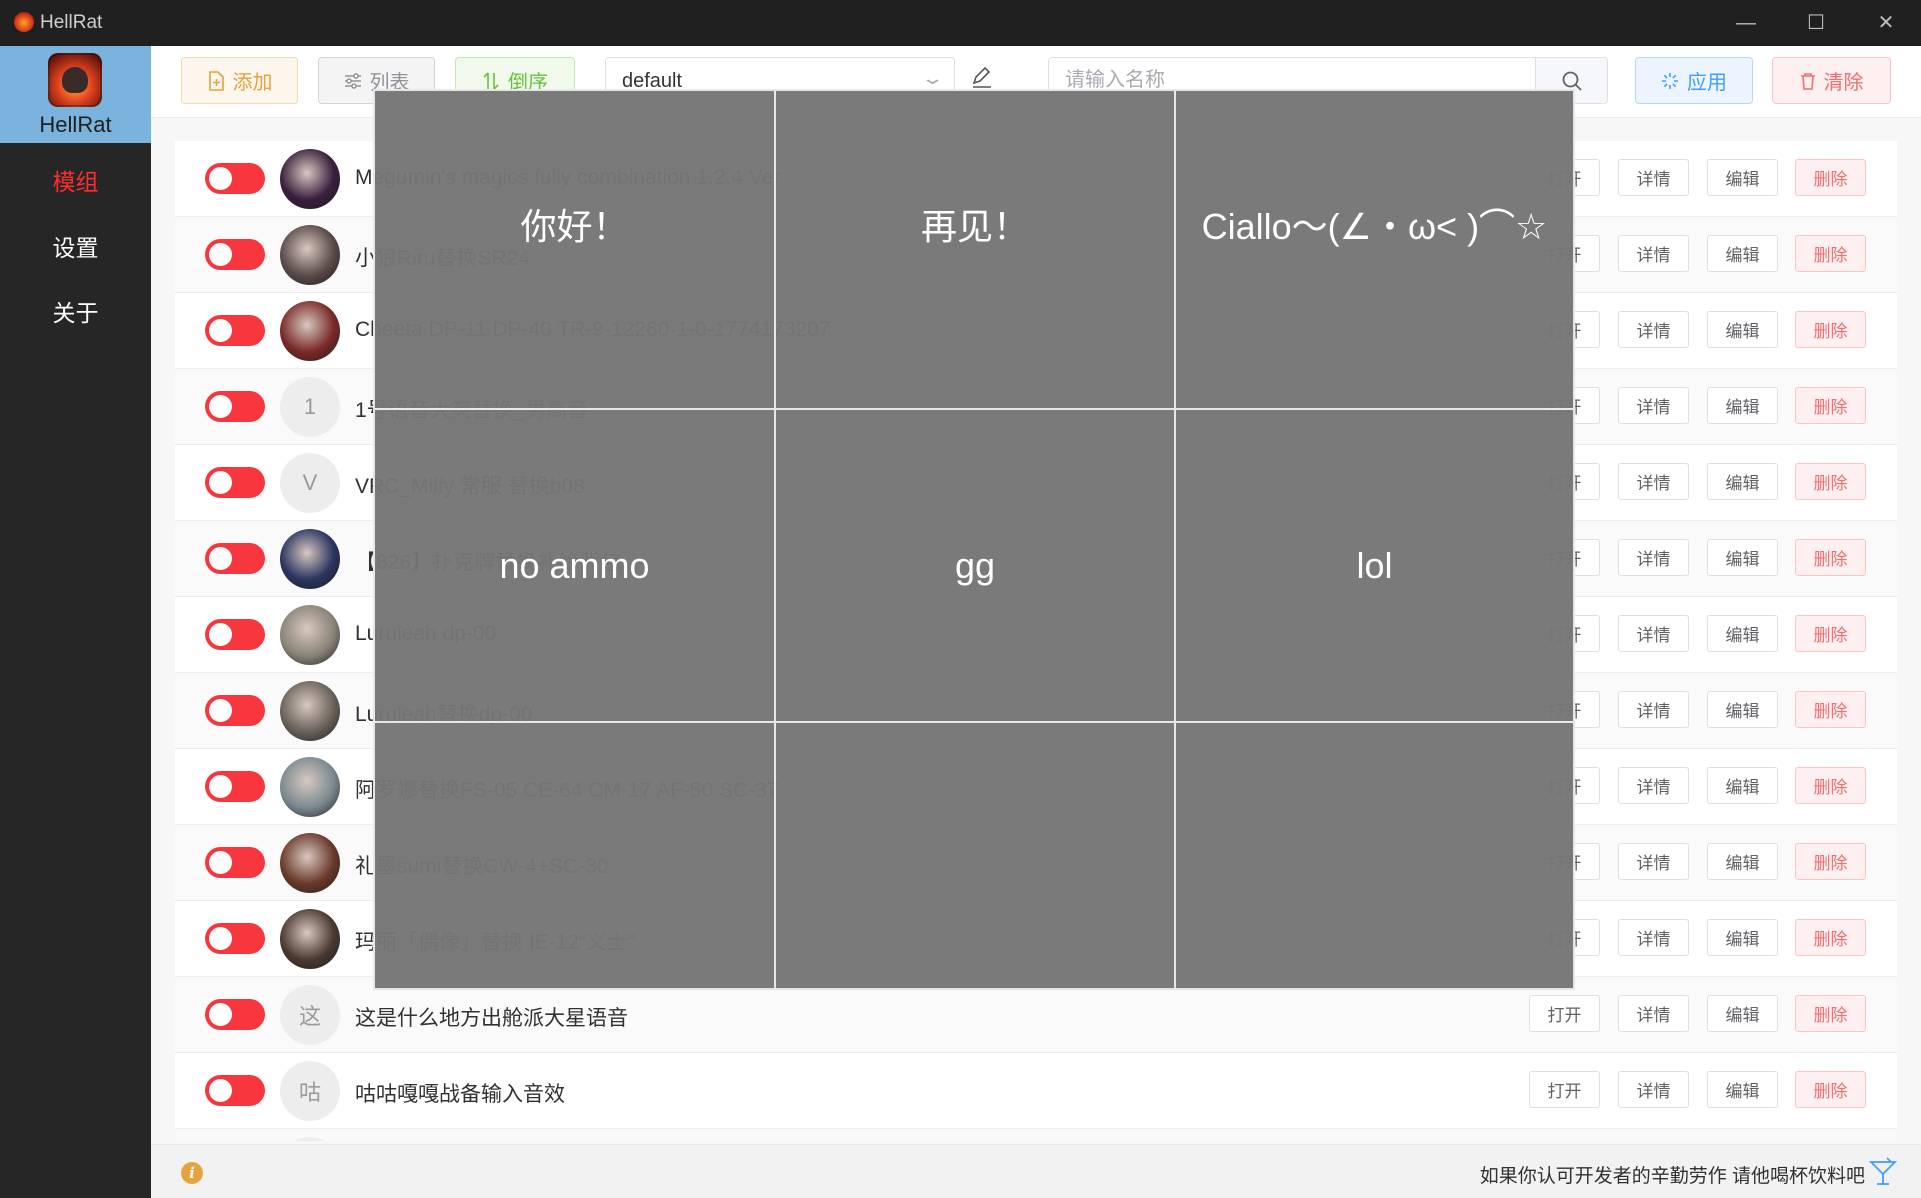 This screenshot has width=1921, height=1198. What do you see at coordinates (71, 22) in the screenshot?
I see `window-title: HellRat` at bounding box center [71, 22].